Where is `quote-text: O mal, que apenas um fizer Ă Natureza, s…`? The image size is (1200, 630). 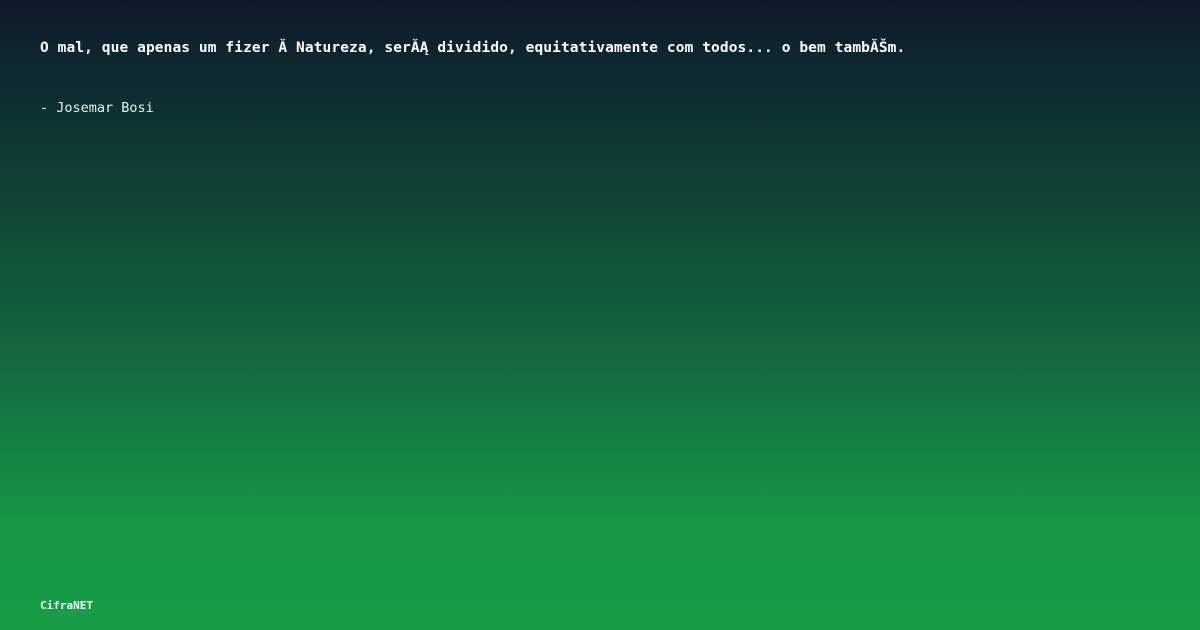
quote-text: O mal, que apenas um fizer Ă Natureza, s… is located at coordinates (473, 48).